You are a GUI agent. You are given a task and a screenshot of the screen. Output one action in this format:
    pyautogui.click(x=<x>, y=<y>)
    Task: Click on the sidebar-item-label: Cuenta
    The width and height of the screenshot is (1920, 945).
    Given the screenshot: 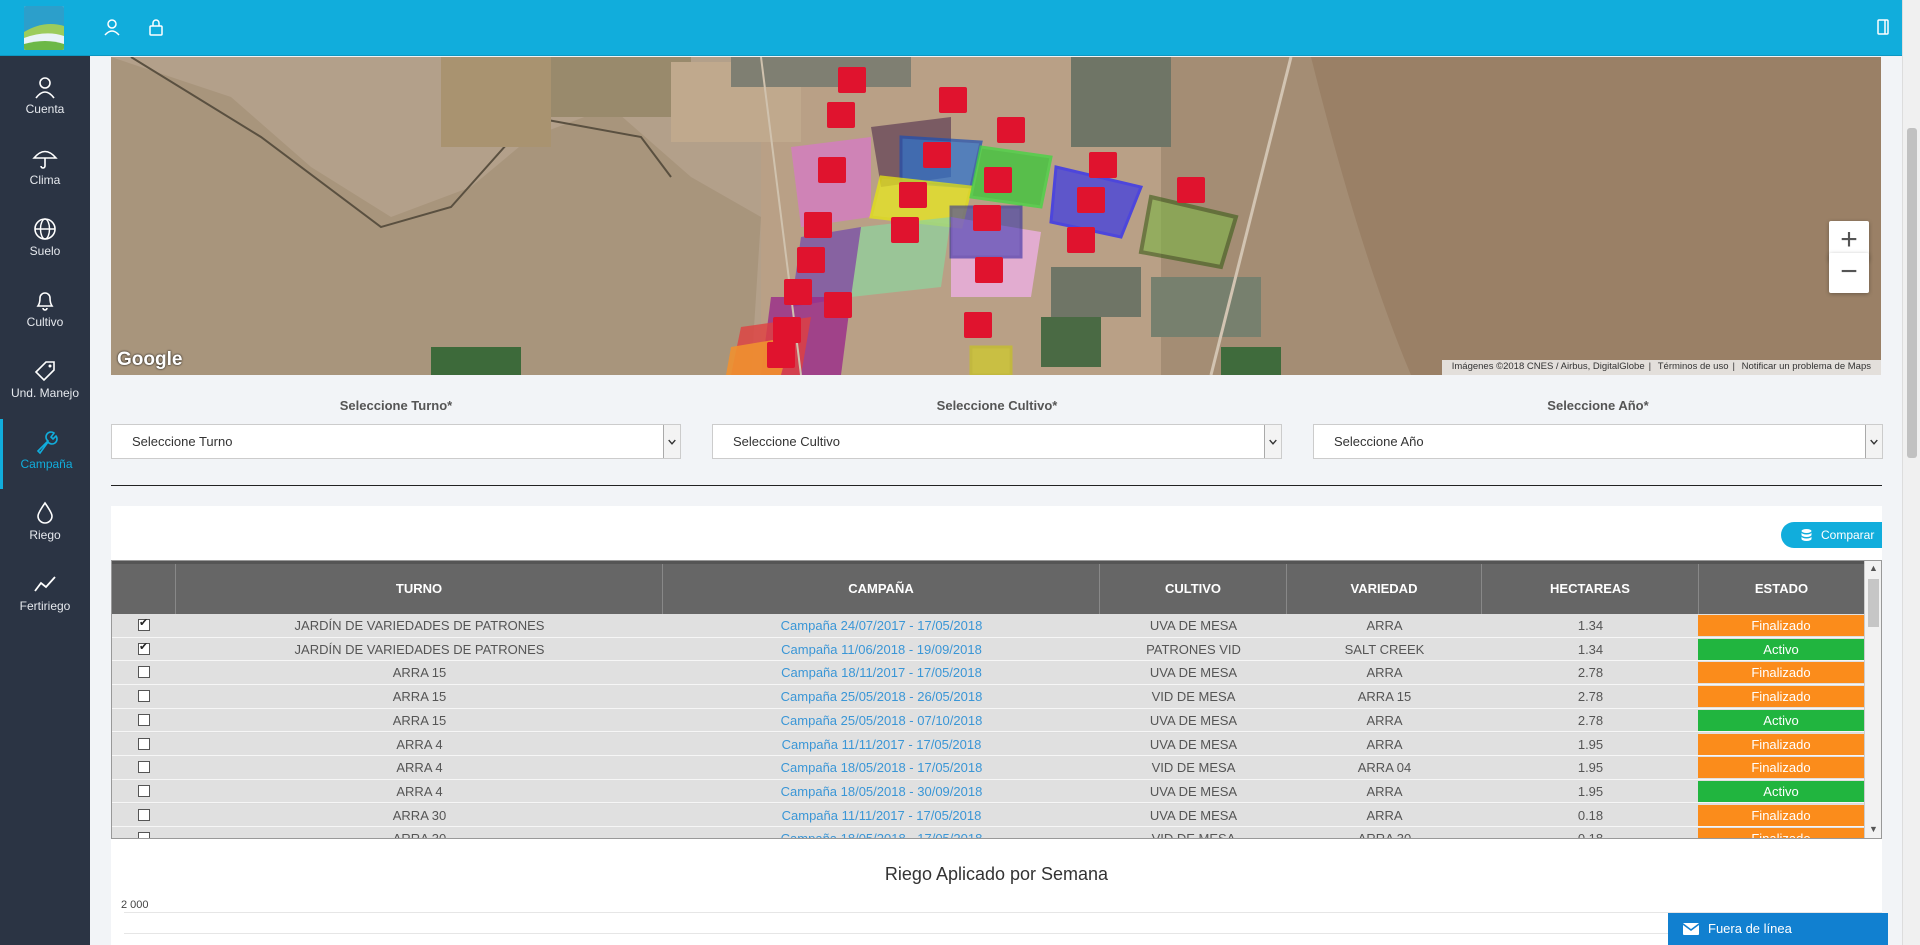 What is the action you would take?
    pyautogui.click(x=45, y=109)
    